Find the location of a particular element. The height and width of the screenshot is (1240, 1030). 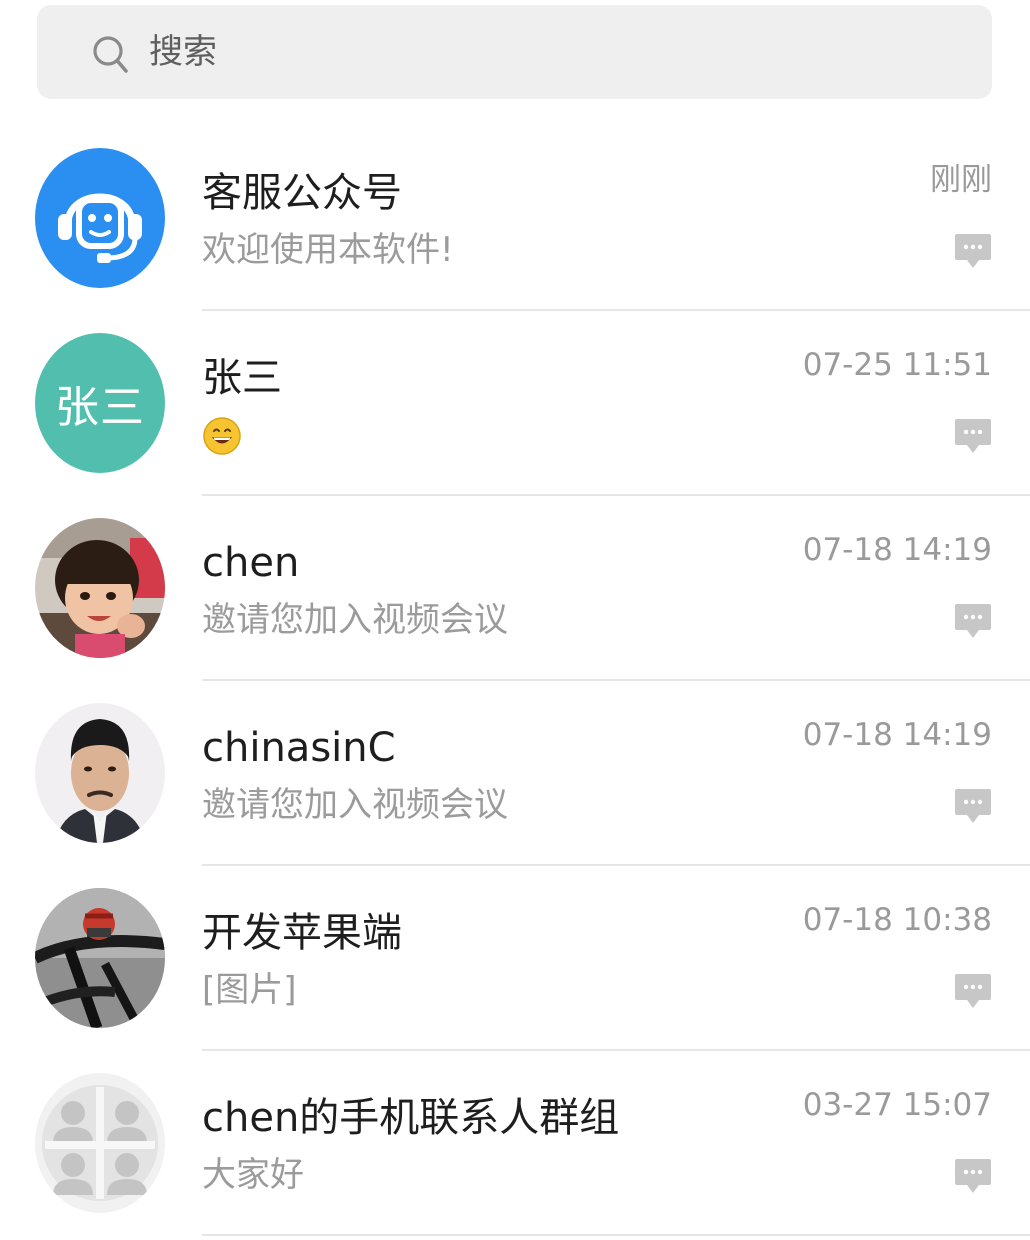

conversation-preview: 欢迎使用本软件! is located at coordinates (328, 250).